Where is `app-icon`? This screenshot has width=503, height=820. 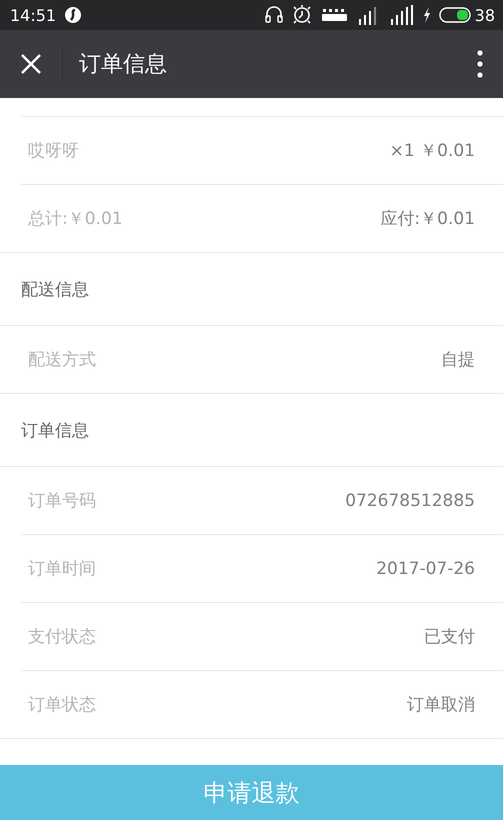 app-icon is located at coordinates (73, 15).